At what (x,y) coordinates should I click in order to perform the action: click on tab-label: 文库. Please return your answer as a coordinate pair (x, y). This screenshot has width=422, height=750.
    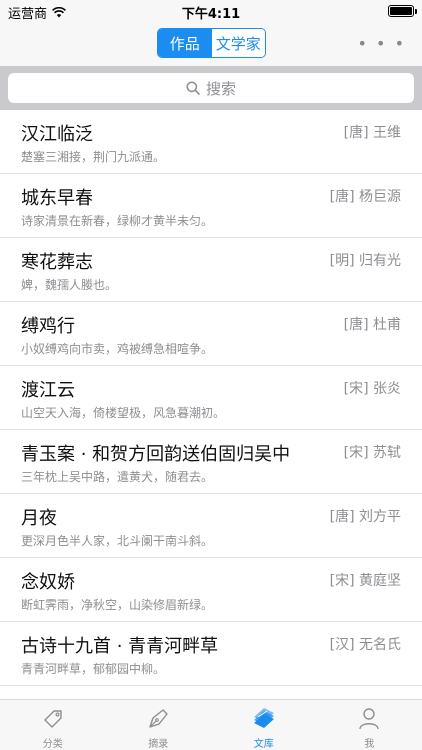
    Looking at the image, I should click on (263, 744).